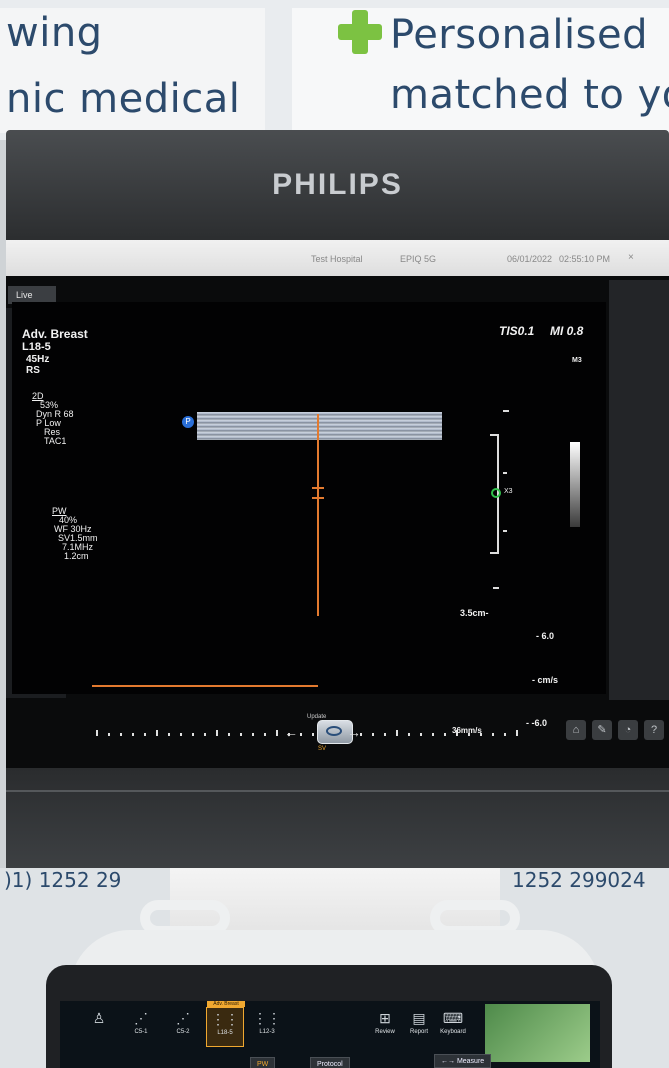  Describe the element at coordinates (337, 186) in the screenshot. I see `monitor-bezel: PHILIPS` at that location.